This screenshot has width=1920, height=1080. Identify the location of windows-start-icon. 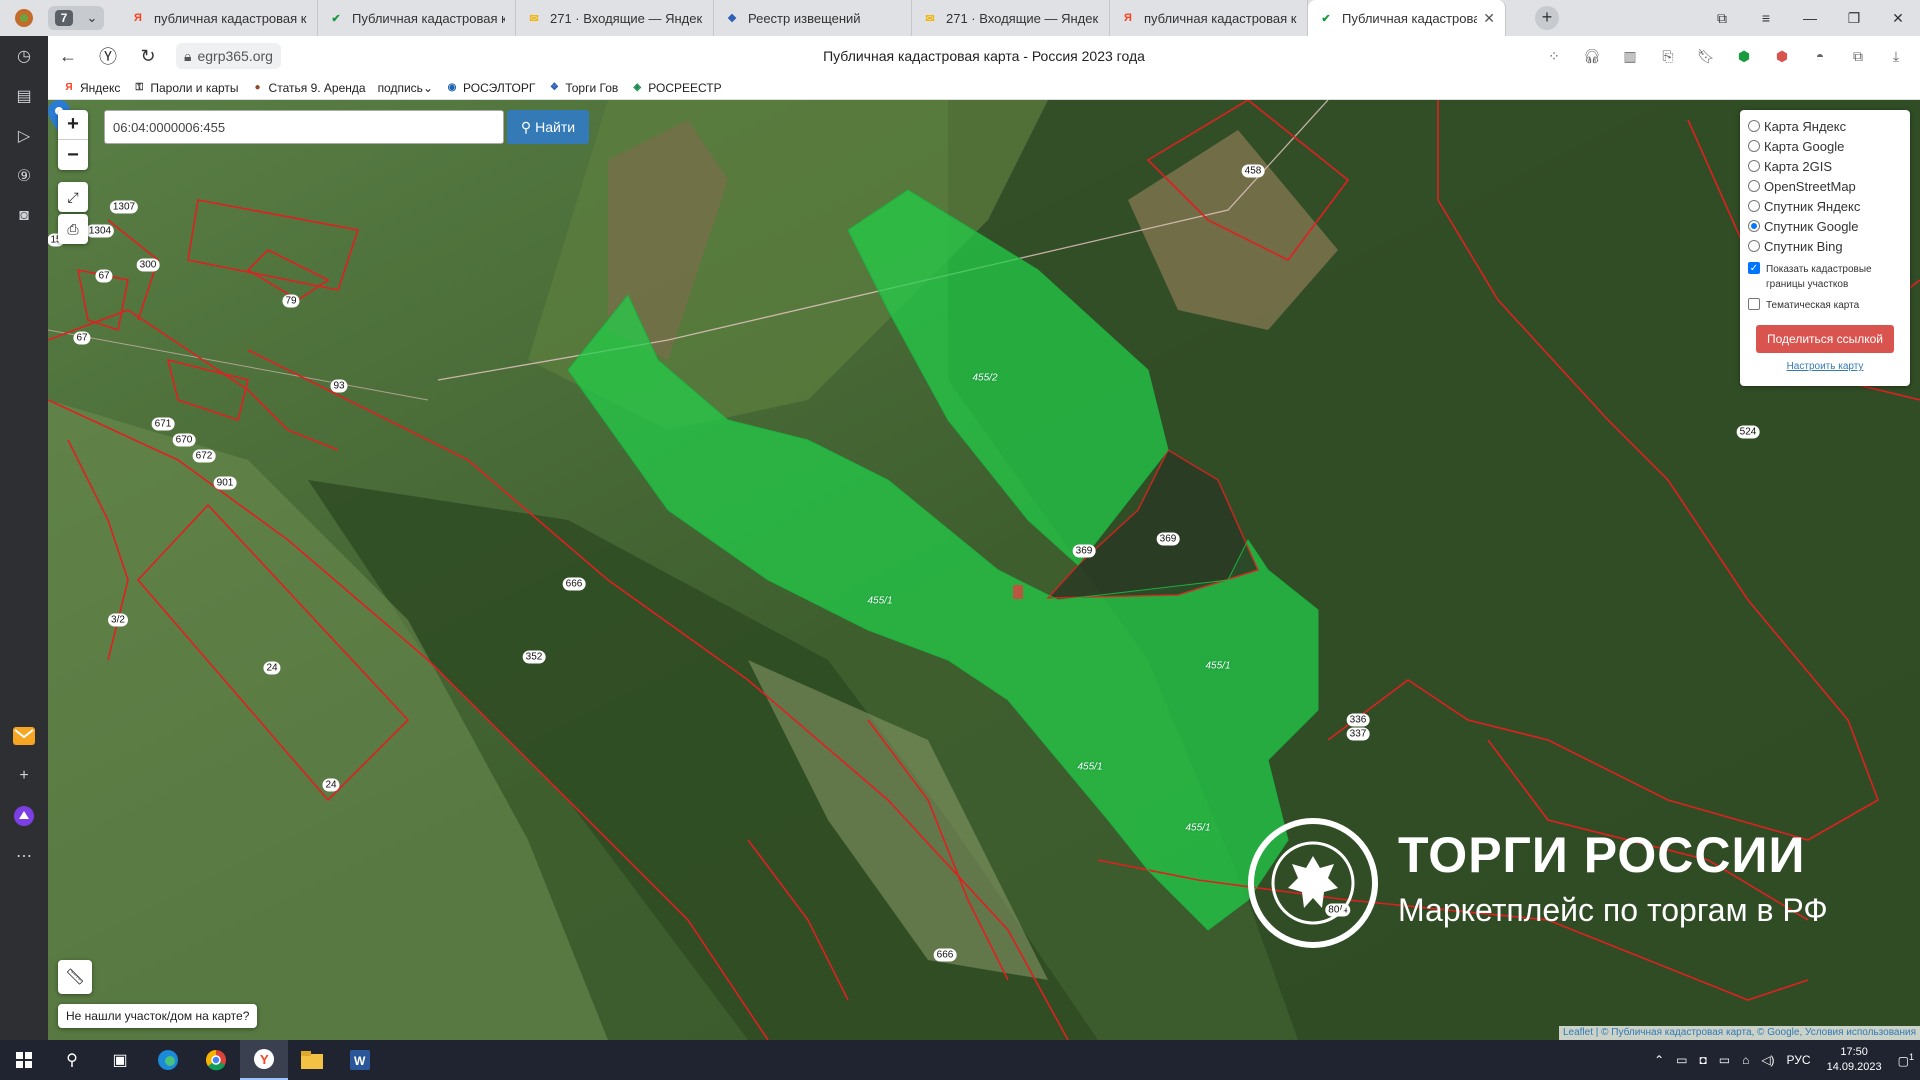
(24, 1060).